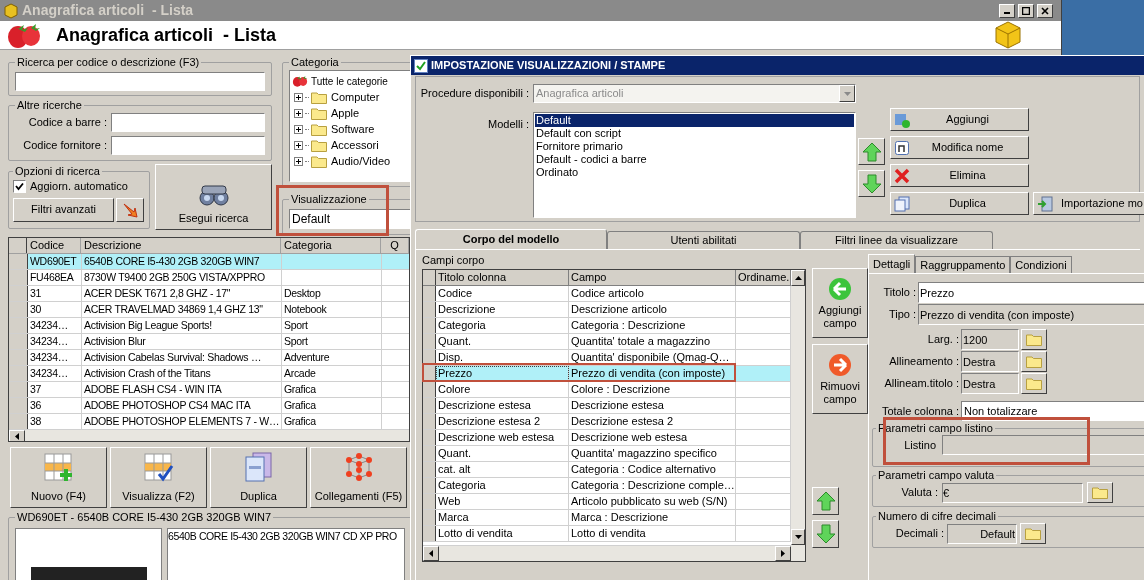  What do you see at coordinates (1007, 10) in the screenshot?
I see `minimize-button` at bounding box center [1007, 10].